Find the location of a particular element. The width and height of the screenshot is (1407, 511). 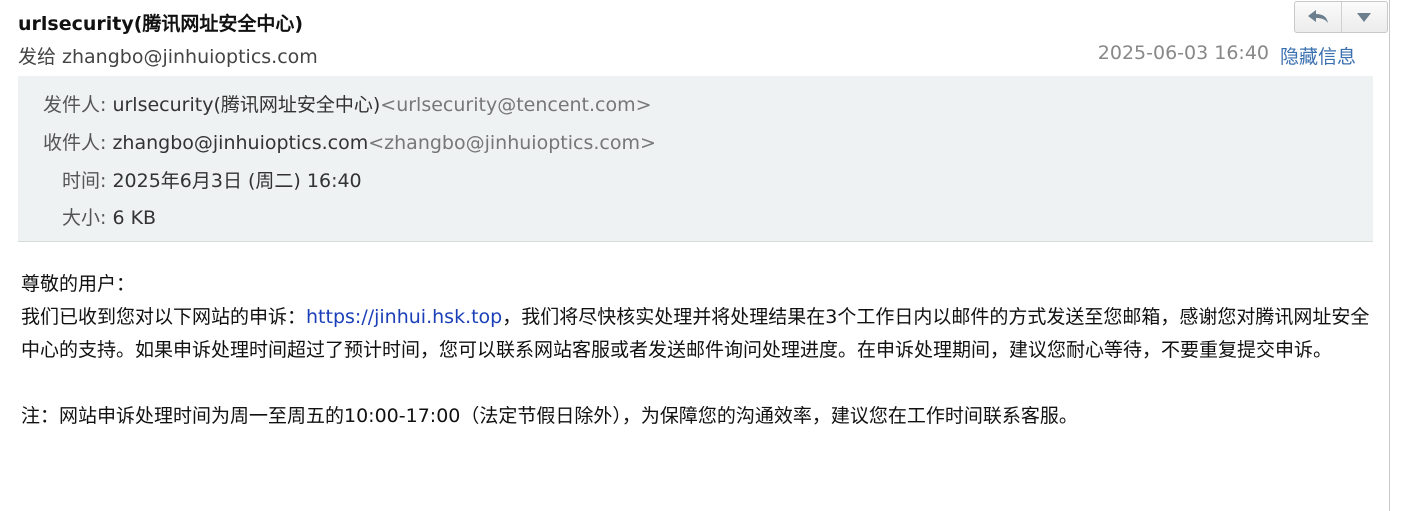

reply-icon is located at coordinates (1317, 16).